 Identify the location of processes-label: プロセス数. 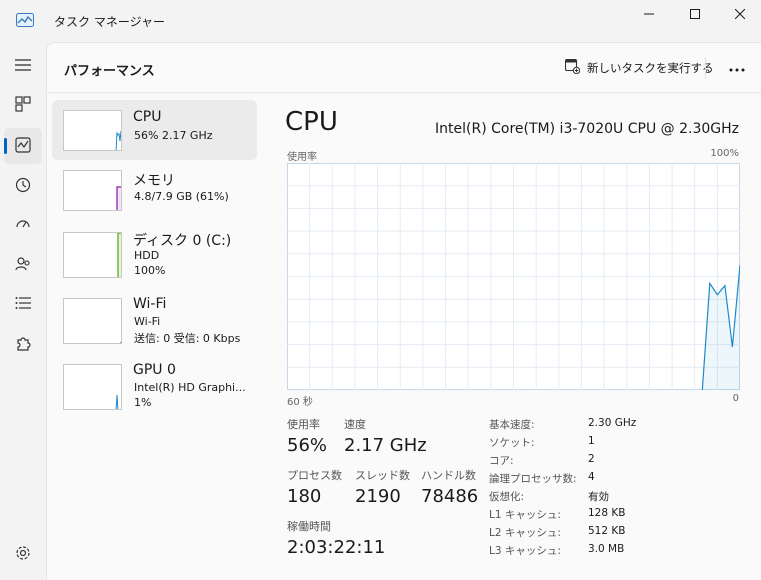
(314, 475).